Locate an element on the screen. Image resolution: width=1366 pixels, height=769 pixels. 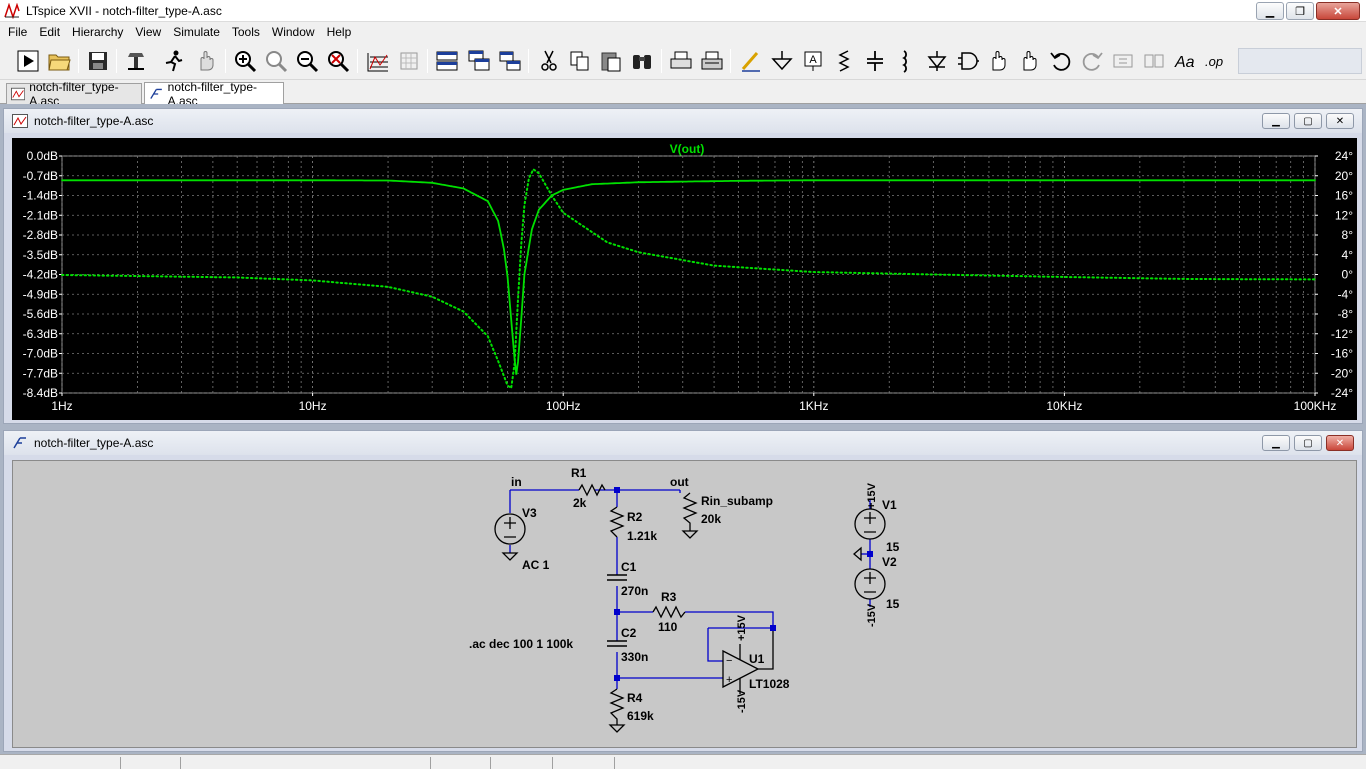
schematic-close-button: ✕ is located at coordinates (1340, 443).